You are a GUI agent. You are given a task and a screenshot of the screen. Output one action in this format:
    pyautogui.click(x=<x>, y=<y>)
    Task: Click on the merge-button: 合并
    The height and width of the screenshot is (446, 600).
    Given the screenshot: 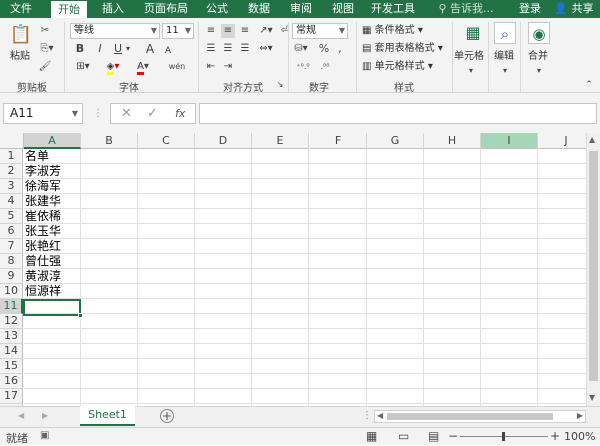 What is the action you would take?
    pyautogui.click(x=538, y=57)
    